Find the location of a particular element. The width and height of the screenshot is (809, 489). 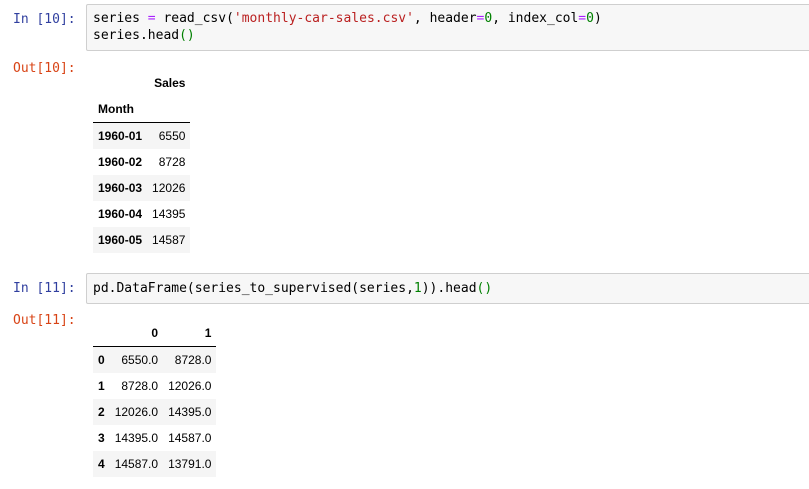

row-index: 1960-04 is located at coordinates (120, 214).